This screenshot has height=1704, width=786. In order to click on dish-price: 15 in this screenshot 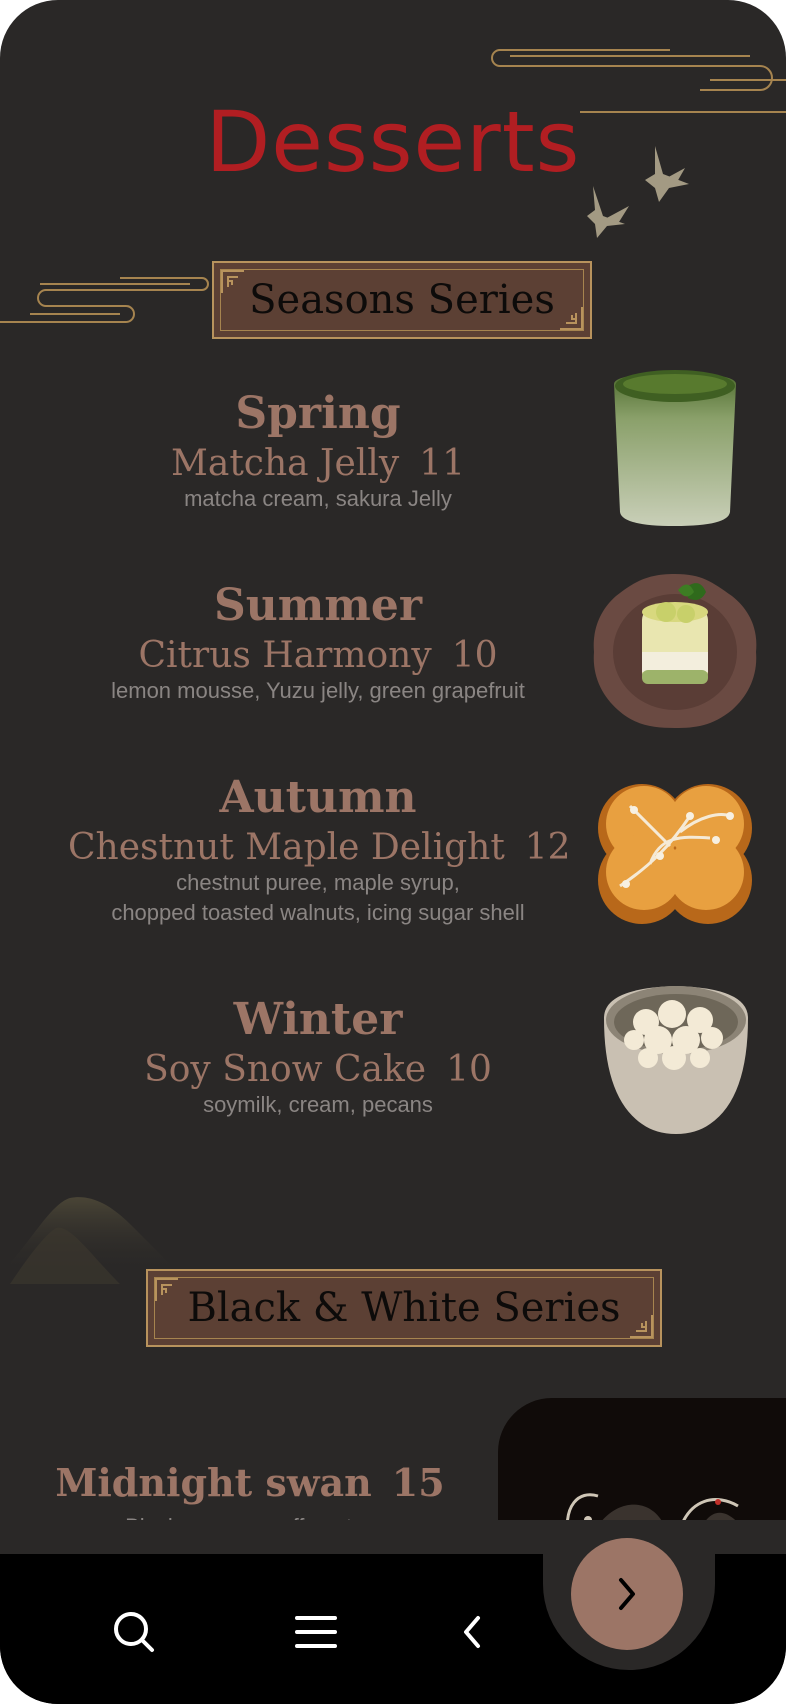, I will do `click(418, 1482)`.